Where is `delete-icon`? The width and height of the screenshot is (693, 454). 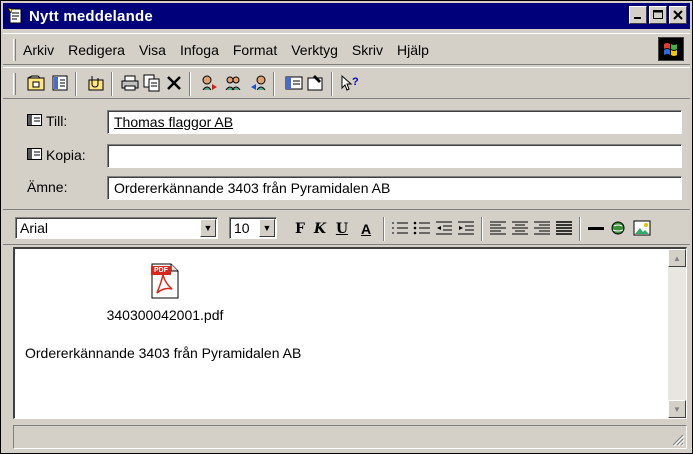
delete-icon is located at coordinates (174, 83).